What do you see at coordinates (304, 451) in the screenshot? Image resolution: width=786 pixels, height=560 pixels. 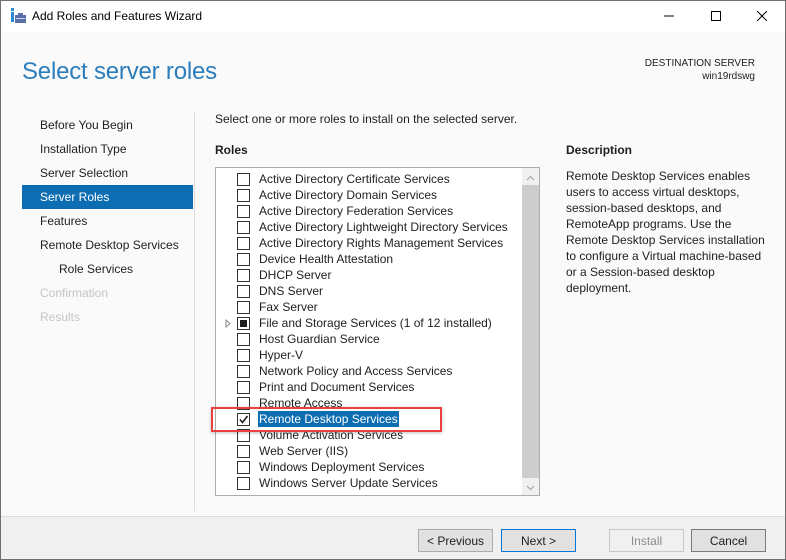 I see `role-label: Web Server (IIS)` at bounding box center [304, 451].